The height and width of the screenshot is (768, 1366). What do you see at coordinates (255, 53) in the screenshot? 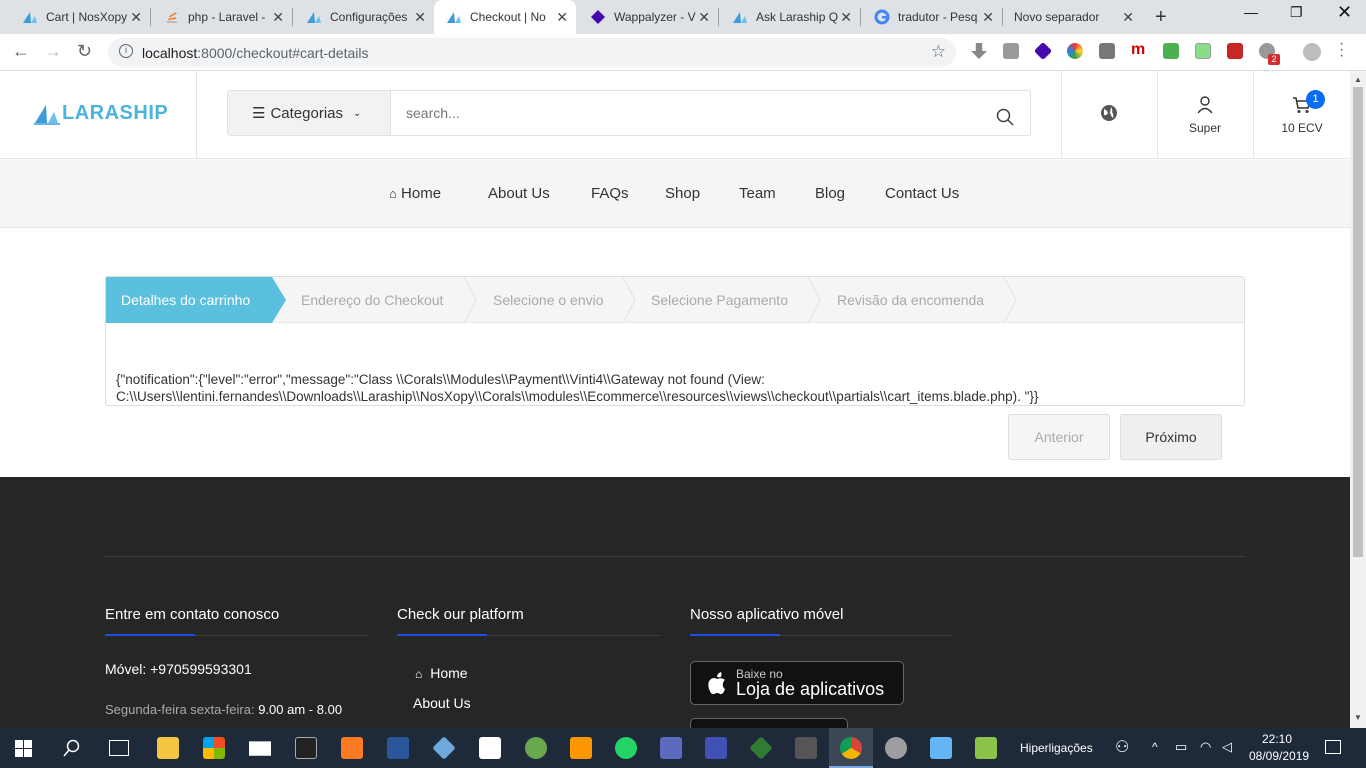
I see `url-text: localhost:8000/checkout#cart-details` at bounding box center [255, 53].